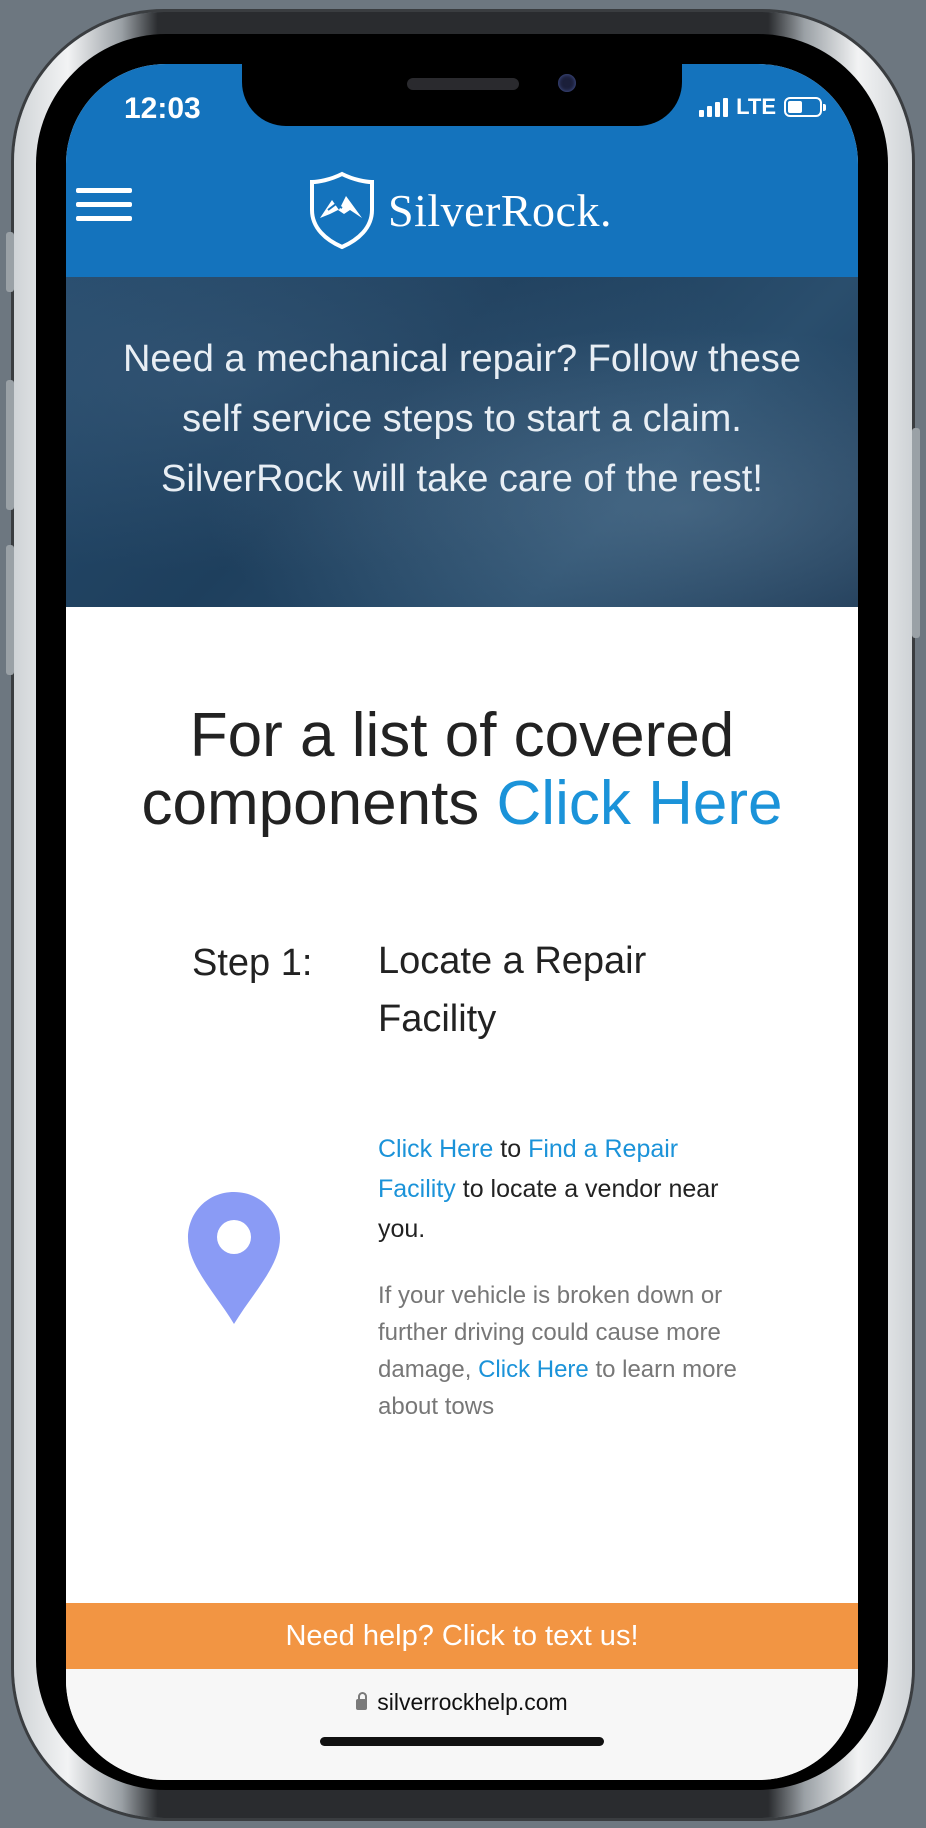  I want to click on brand-name: SilverRock., so click(500, 210).